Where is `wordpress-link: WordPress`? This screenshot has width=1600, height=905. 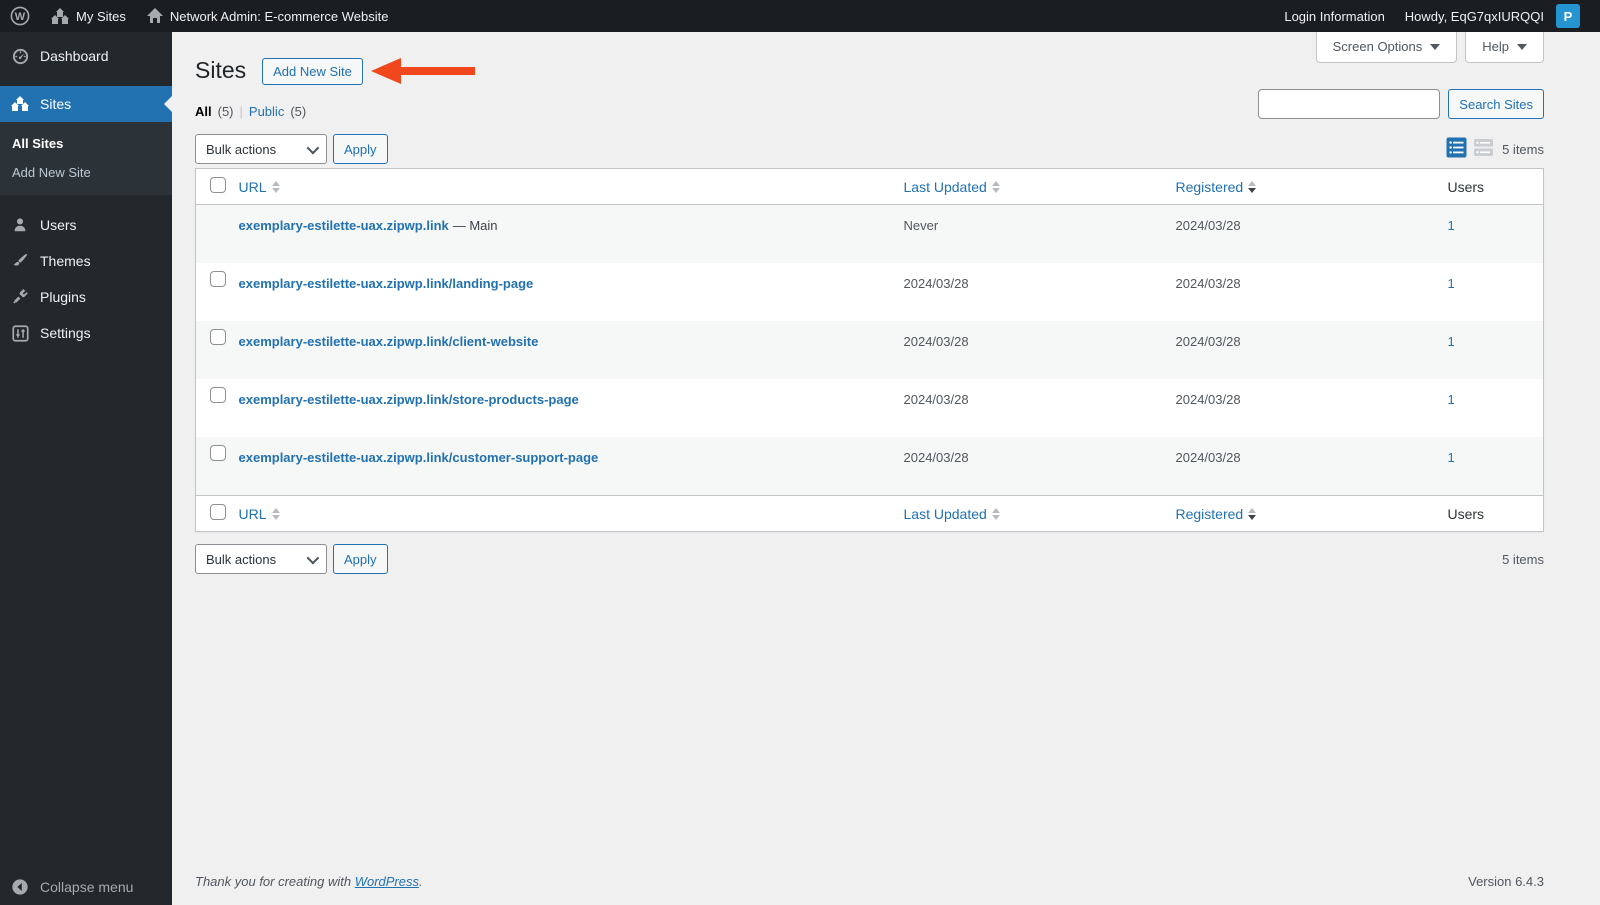
wordpress-link: WordPress is located at coordinates (387, 881).